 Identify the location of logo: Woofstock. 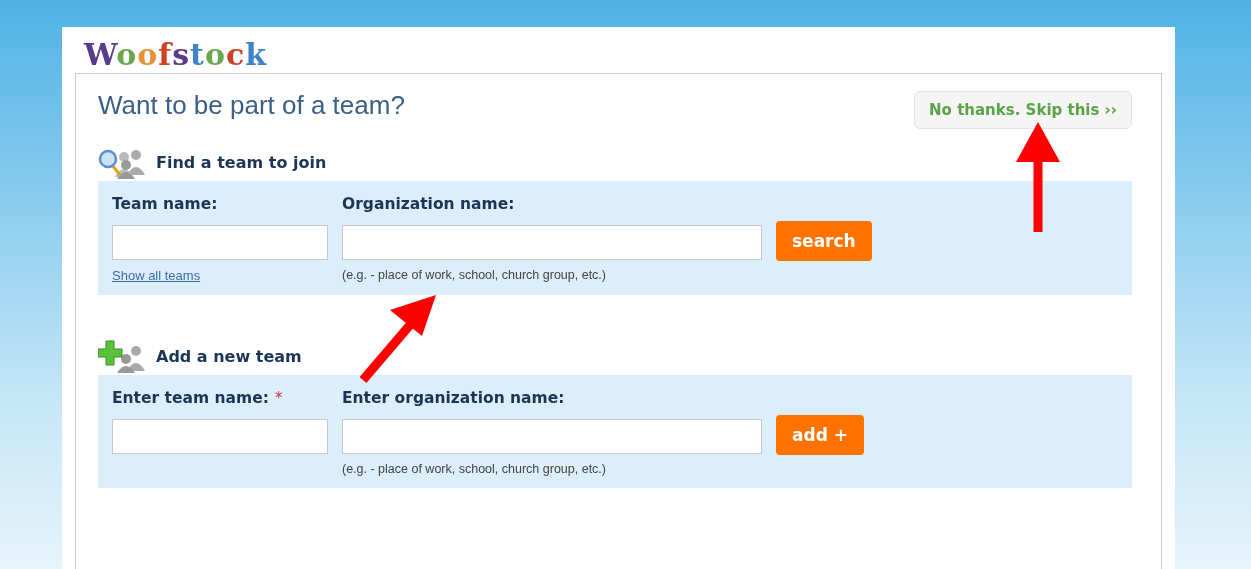
(176, 55).